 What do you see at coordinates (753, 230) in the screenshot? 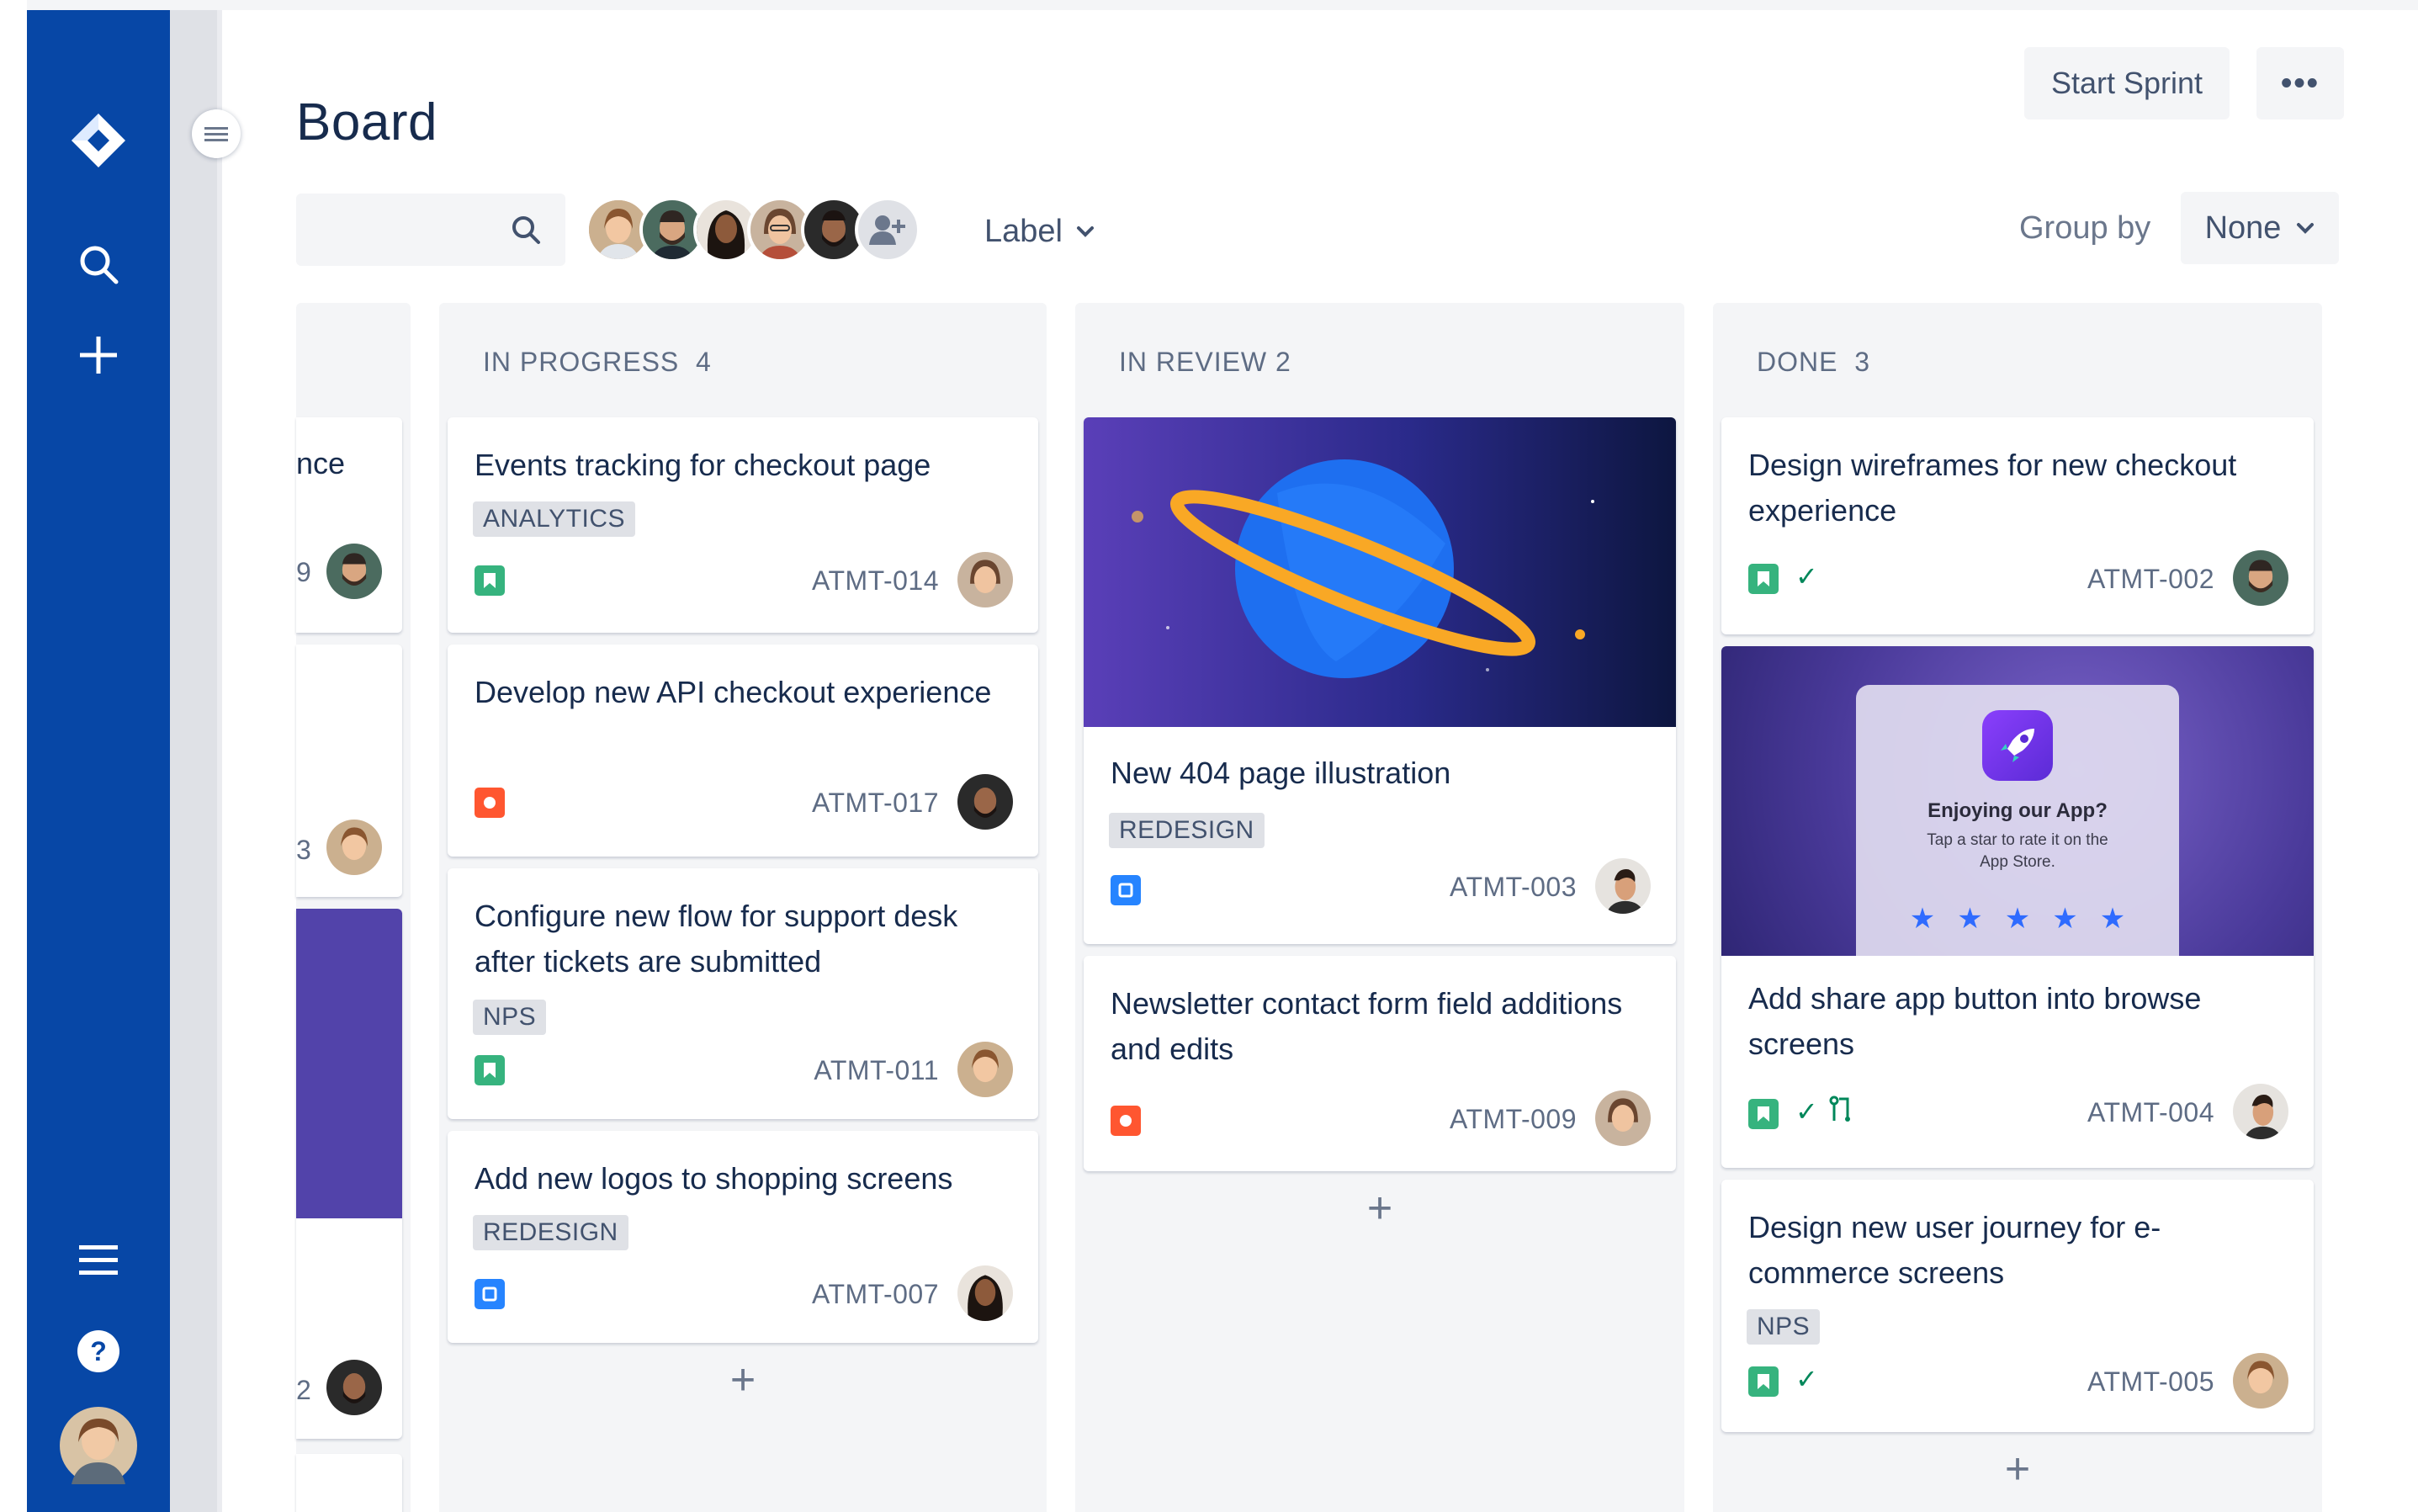
I see `assignee-filter` at bounding box center [753, 230].